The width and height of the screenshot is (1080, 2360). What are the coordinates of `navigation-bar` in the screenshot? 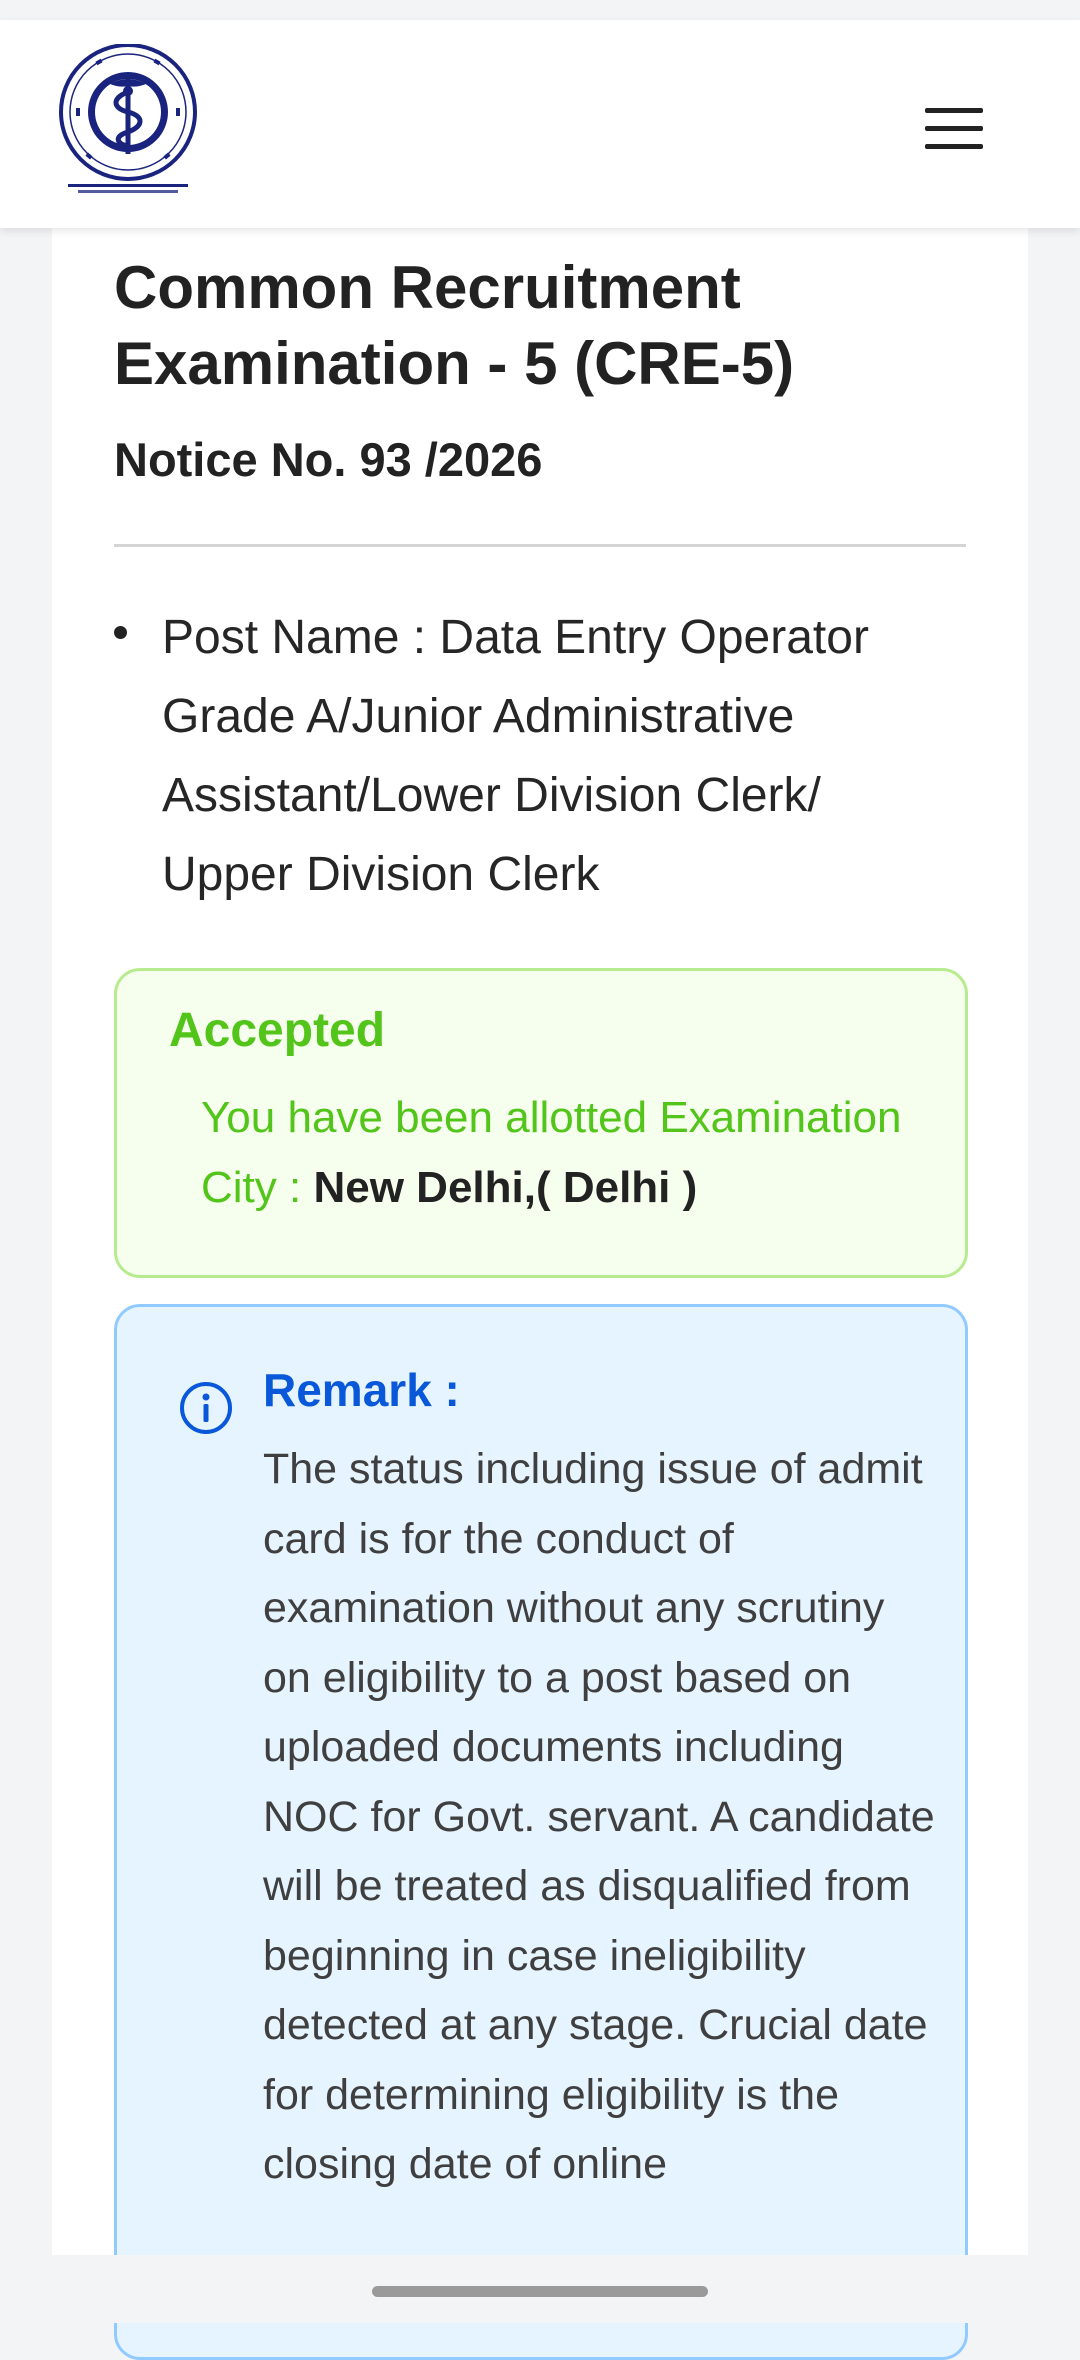 It's located at (540, 2289).